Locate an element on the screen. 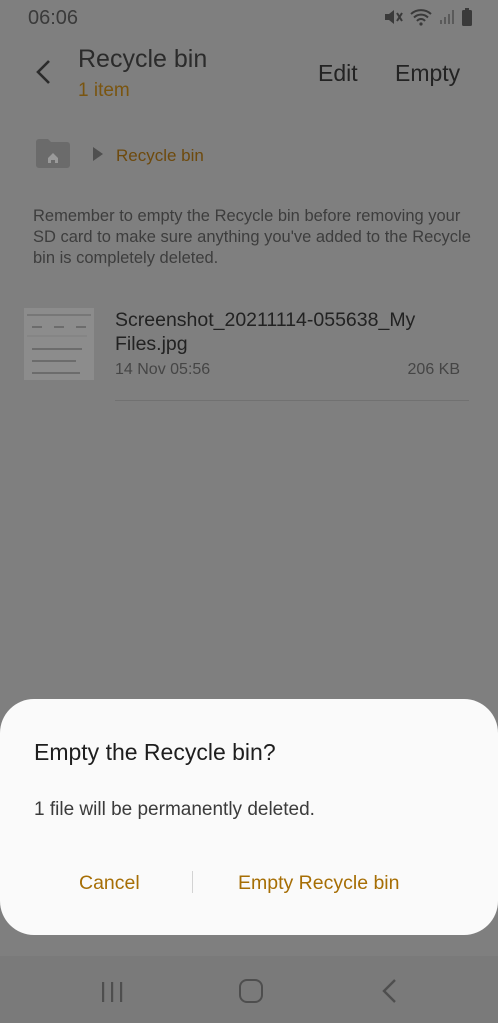  breadcrumb-current: Recycle bin is located at coordinates (160, 156).